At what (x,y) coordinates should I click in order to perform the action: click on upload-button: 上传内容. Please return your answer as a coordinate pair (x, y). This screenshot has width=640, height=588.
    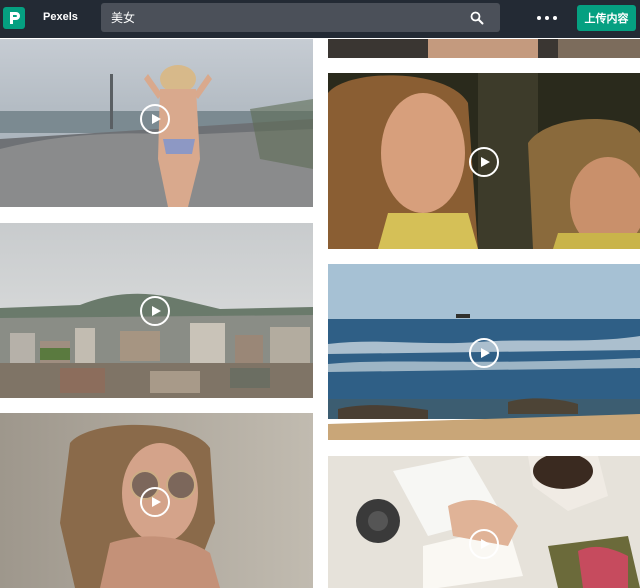
    Looking at the image, I should click on (606, 18).